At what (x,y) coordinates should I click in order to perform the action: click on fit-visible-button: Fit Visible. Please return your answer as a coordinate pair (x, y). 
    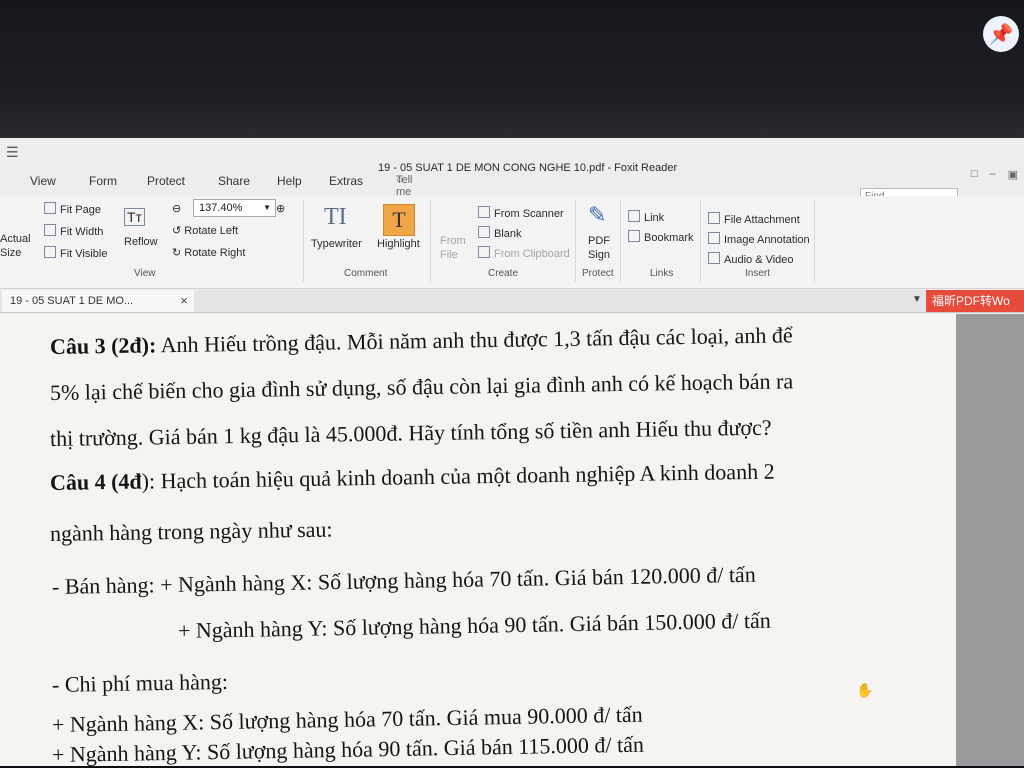
    Looking at the image, I should click on (75, 253).